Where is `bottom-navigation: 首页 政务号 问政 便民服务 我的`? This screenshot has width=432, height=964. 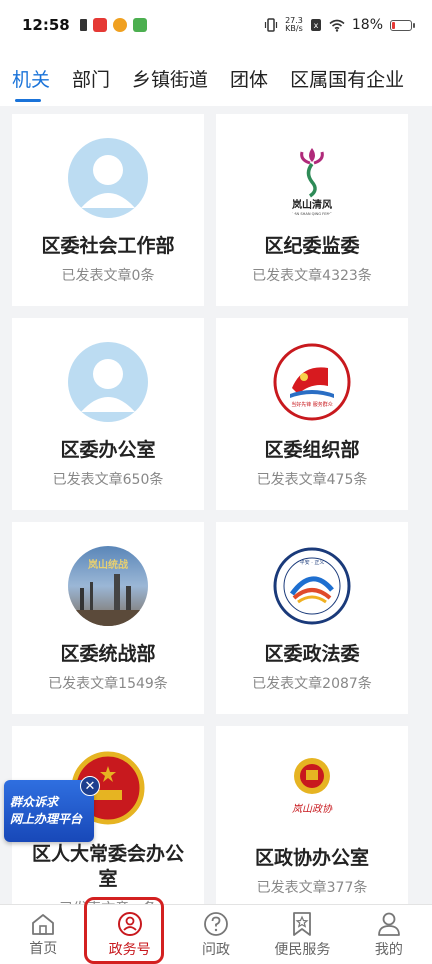
bottom-navigation: 首页 政务号 问政 便民服务 我的 is located at coordinates (216, 934).